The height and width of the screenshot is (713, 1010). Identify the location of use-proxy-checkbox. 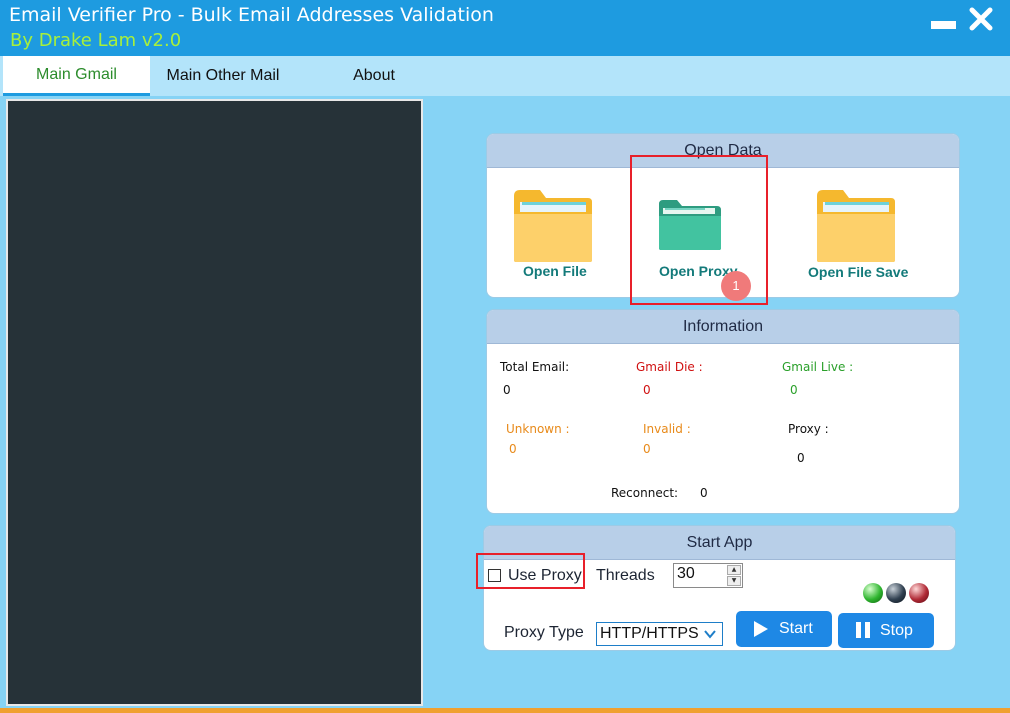
(494, 575).